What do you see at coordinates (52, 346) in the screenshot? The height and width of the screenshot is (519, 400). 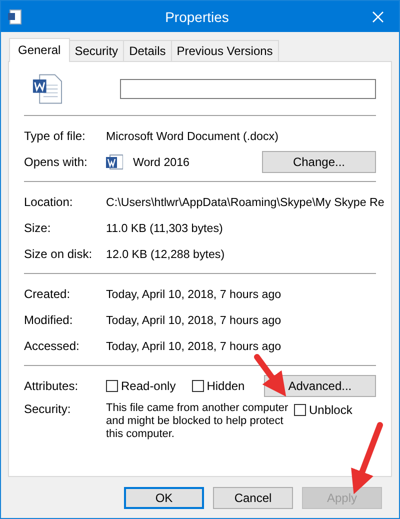 I see `field-label: Accessed:` at bounding box center [52, 346].